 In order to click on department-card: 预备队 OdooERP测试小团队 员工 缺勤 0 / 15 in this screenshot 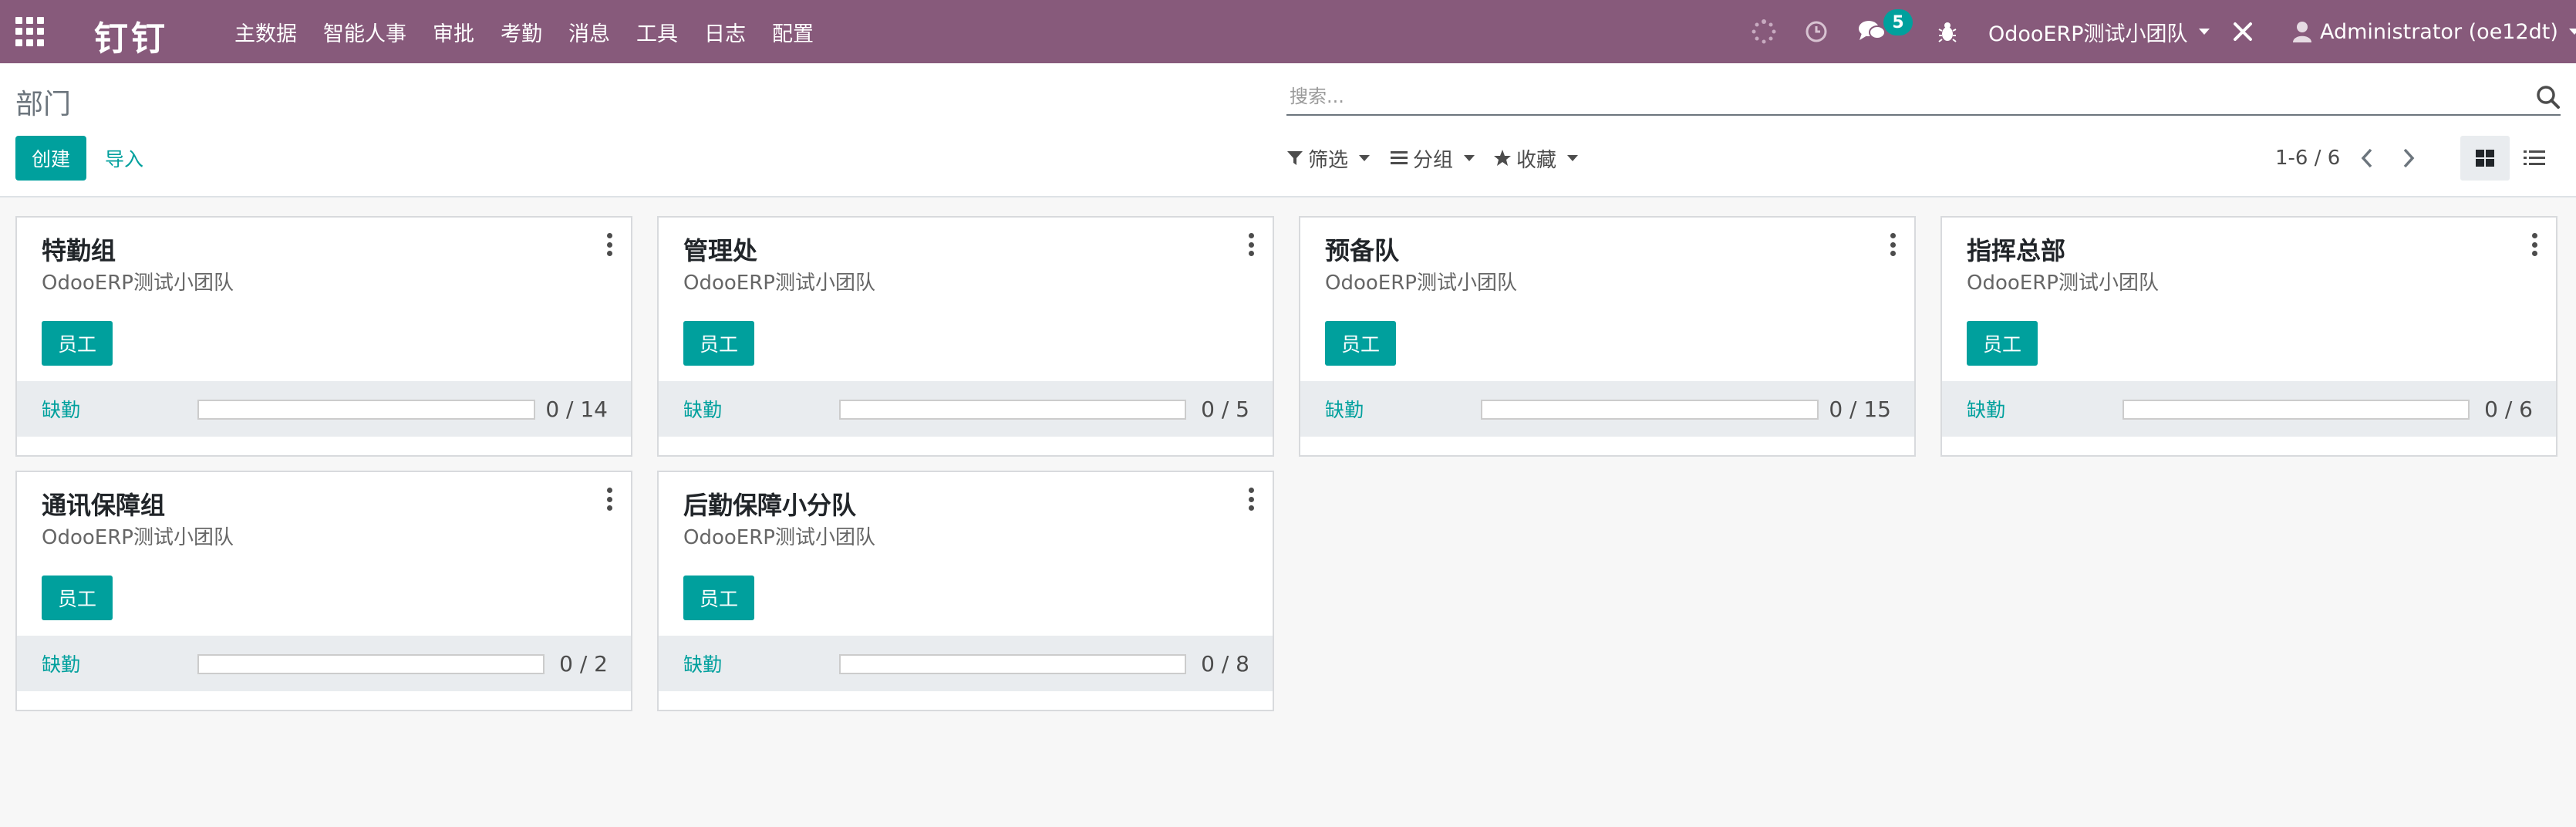, I will do `click(1607, 336)`.